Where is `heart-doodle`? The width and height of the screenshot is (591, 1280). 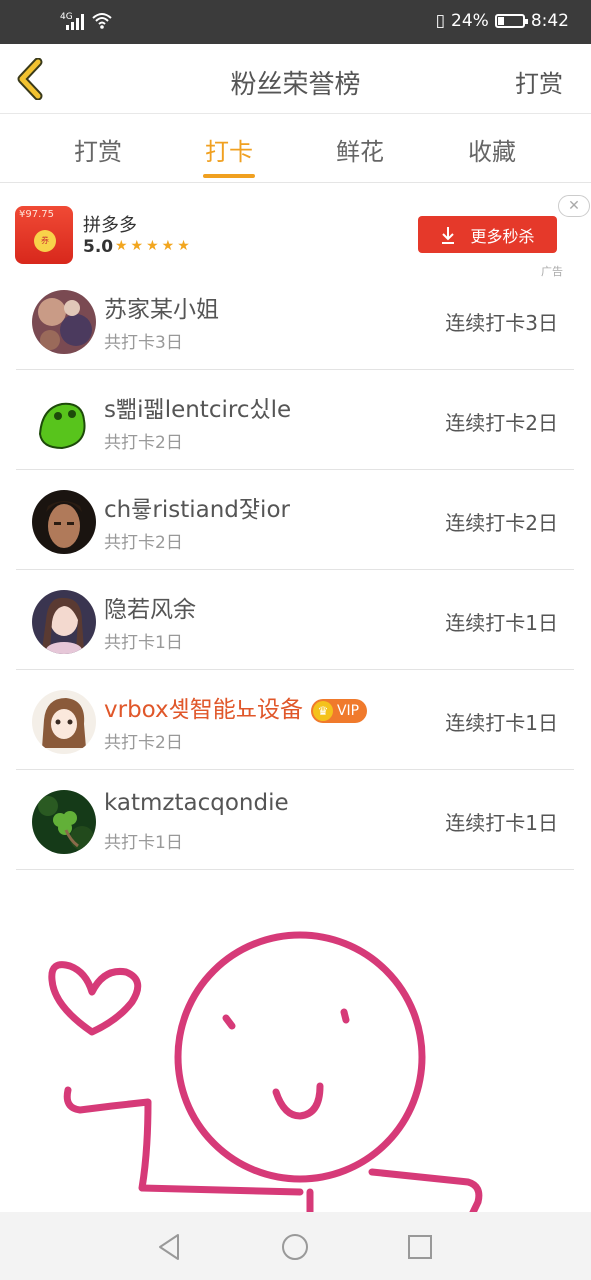
heart-doodle is located at coordinates (95, 998).